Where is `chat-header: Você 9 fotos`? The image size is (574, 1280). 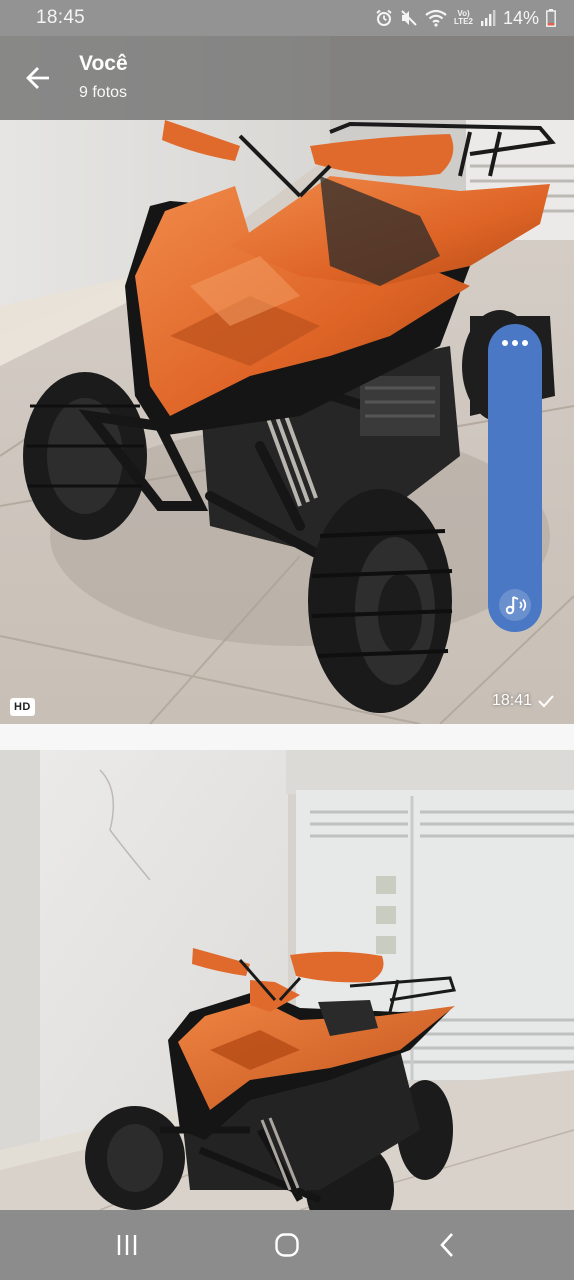 chat-header: Você 9 fotos is located at coordinates (287, 78).